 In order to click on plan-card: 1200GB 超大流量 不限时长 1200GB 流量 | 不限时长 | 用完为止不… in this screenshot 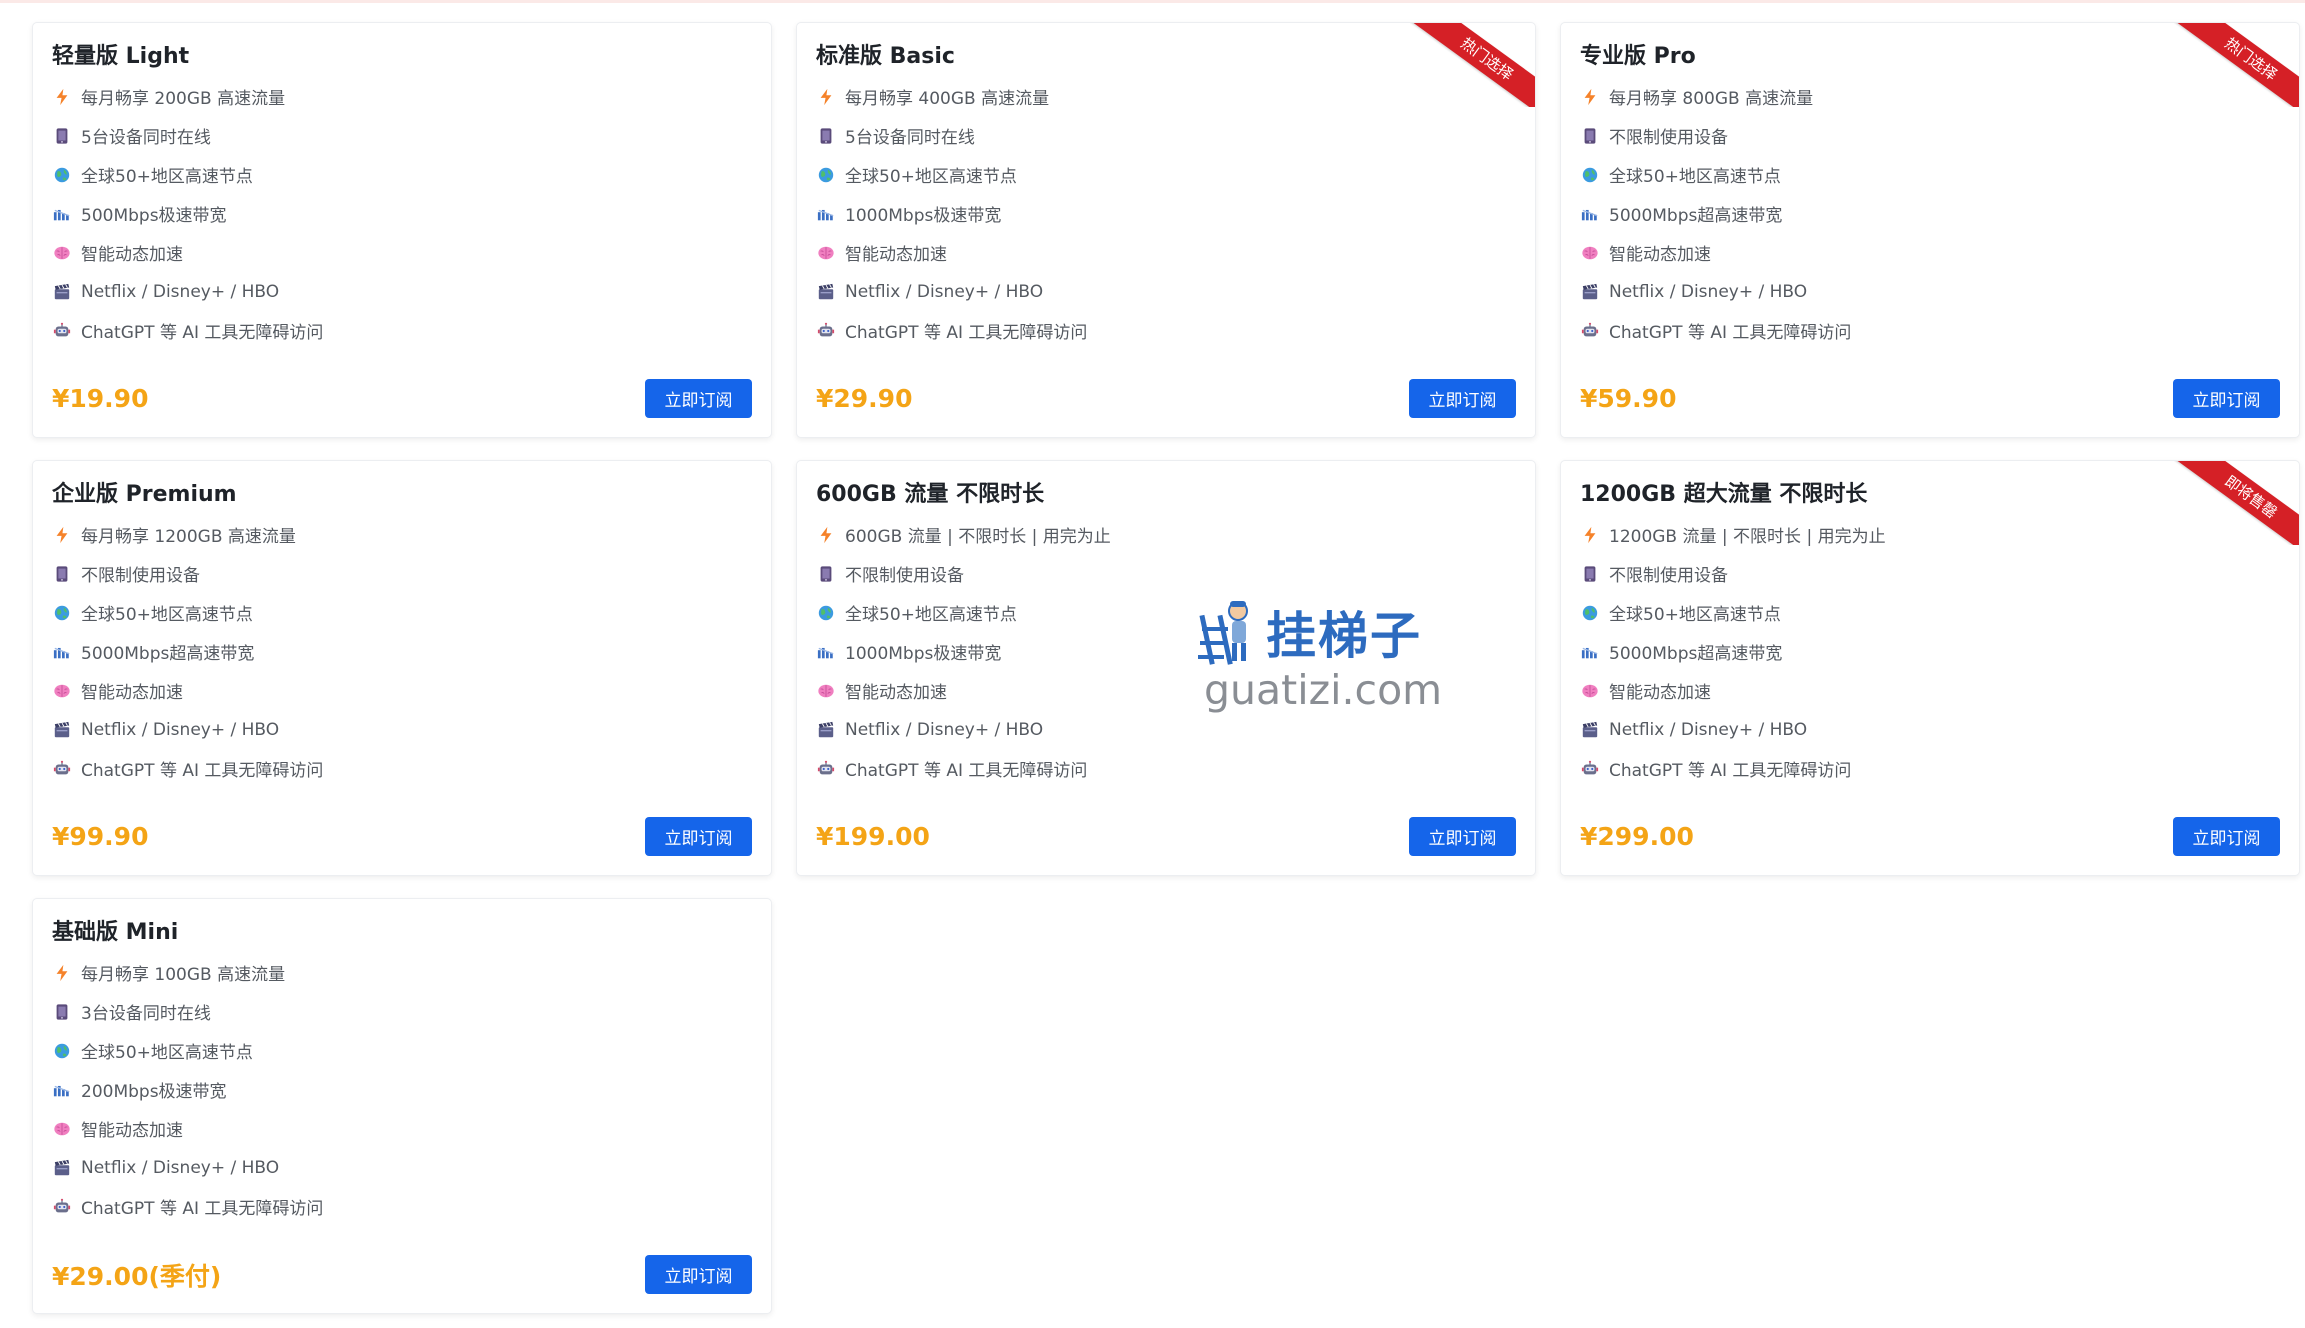, I will do `click(1930, 668)`.